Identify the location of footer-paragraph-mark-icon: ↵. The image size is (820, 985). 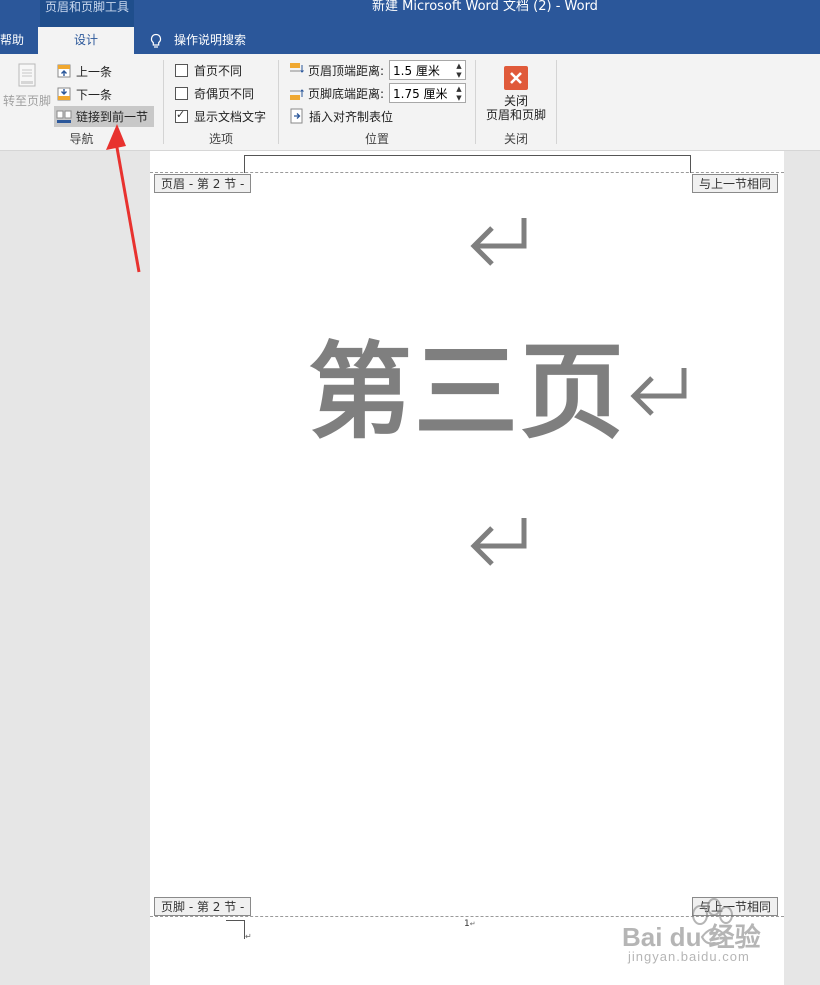
(248, 936).